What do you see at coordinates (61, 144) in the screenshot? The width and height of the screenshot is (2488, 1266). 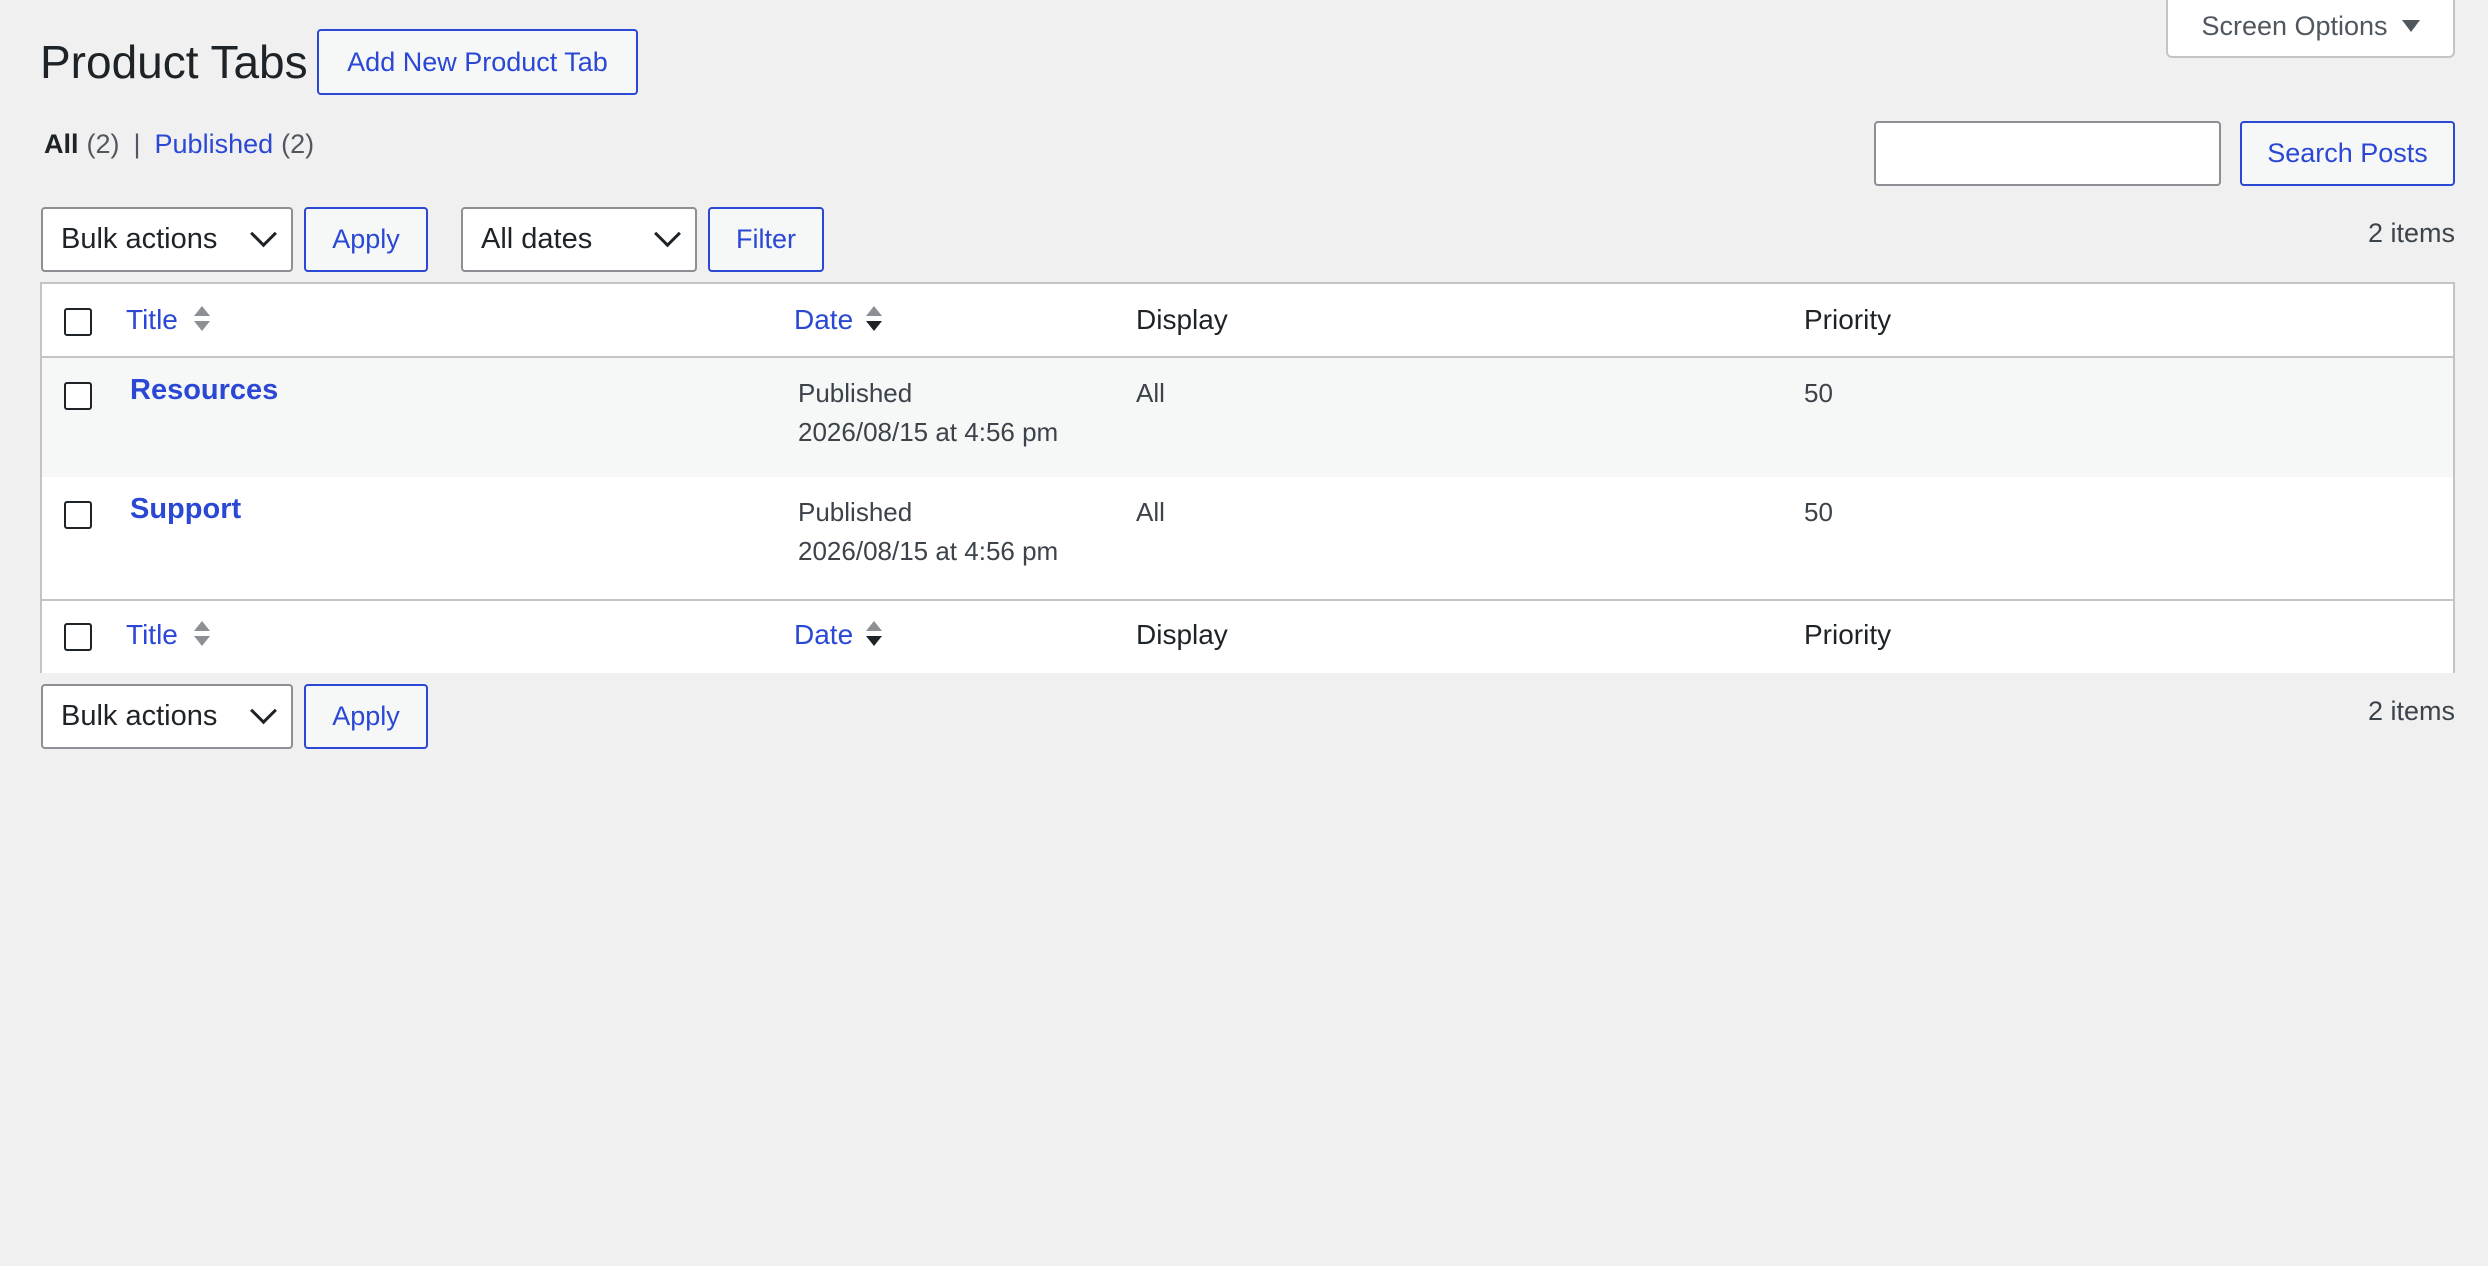 I see `view-all-link: All` at bounding box center [61, 144].